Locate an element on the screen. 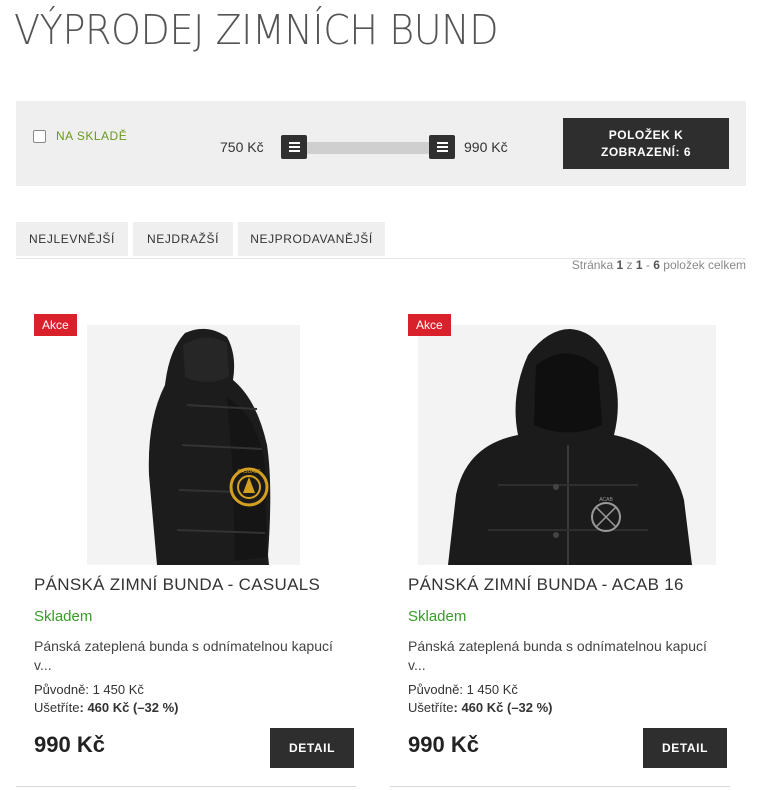  price-slider-min-handle is located at coordinates (294, 147).